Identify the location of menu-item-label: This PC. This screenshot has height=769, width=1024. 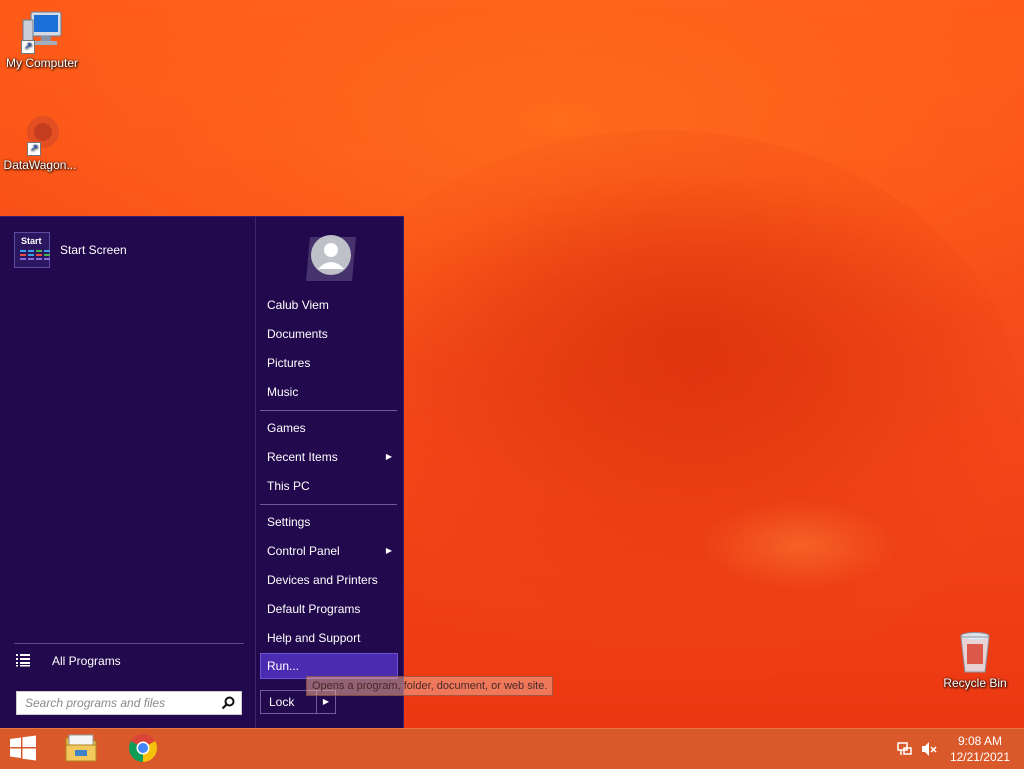
(288, 486).